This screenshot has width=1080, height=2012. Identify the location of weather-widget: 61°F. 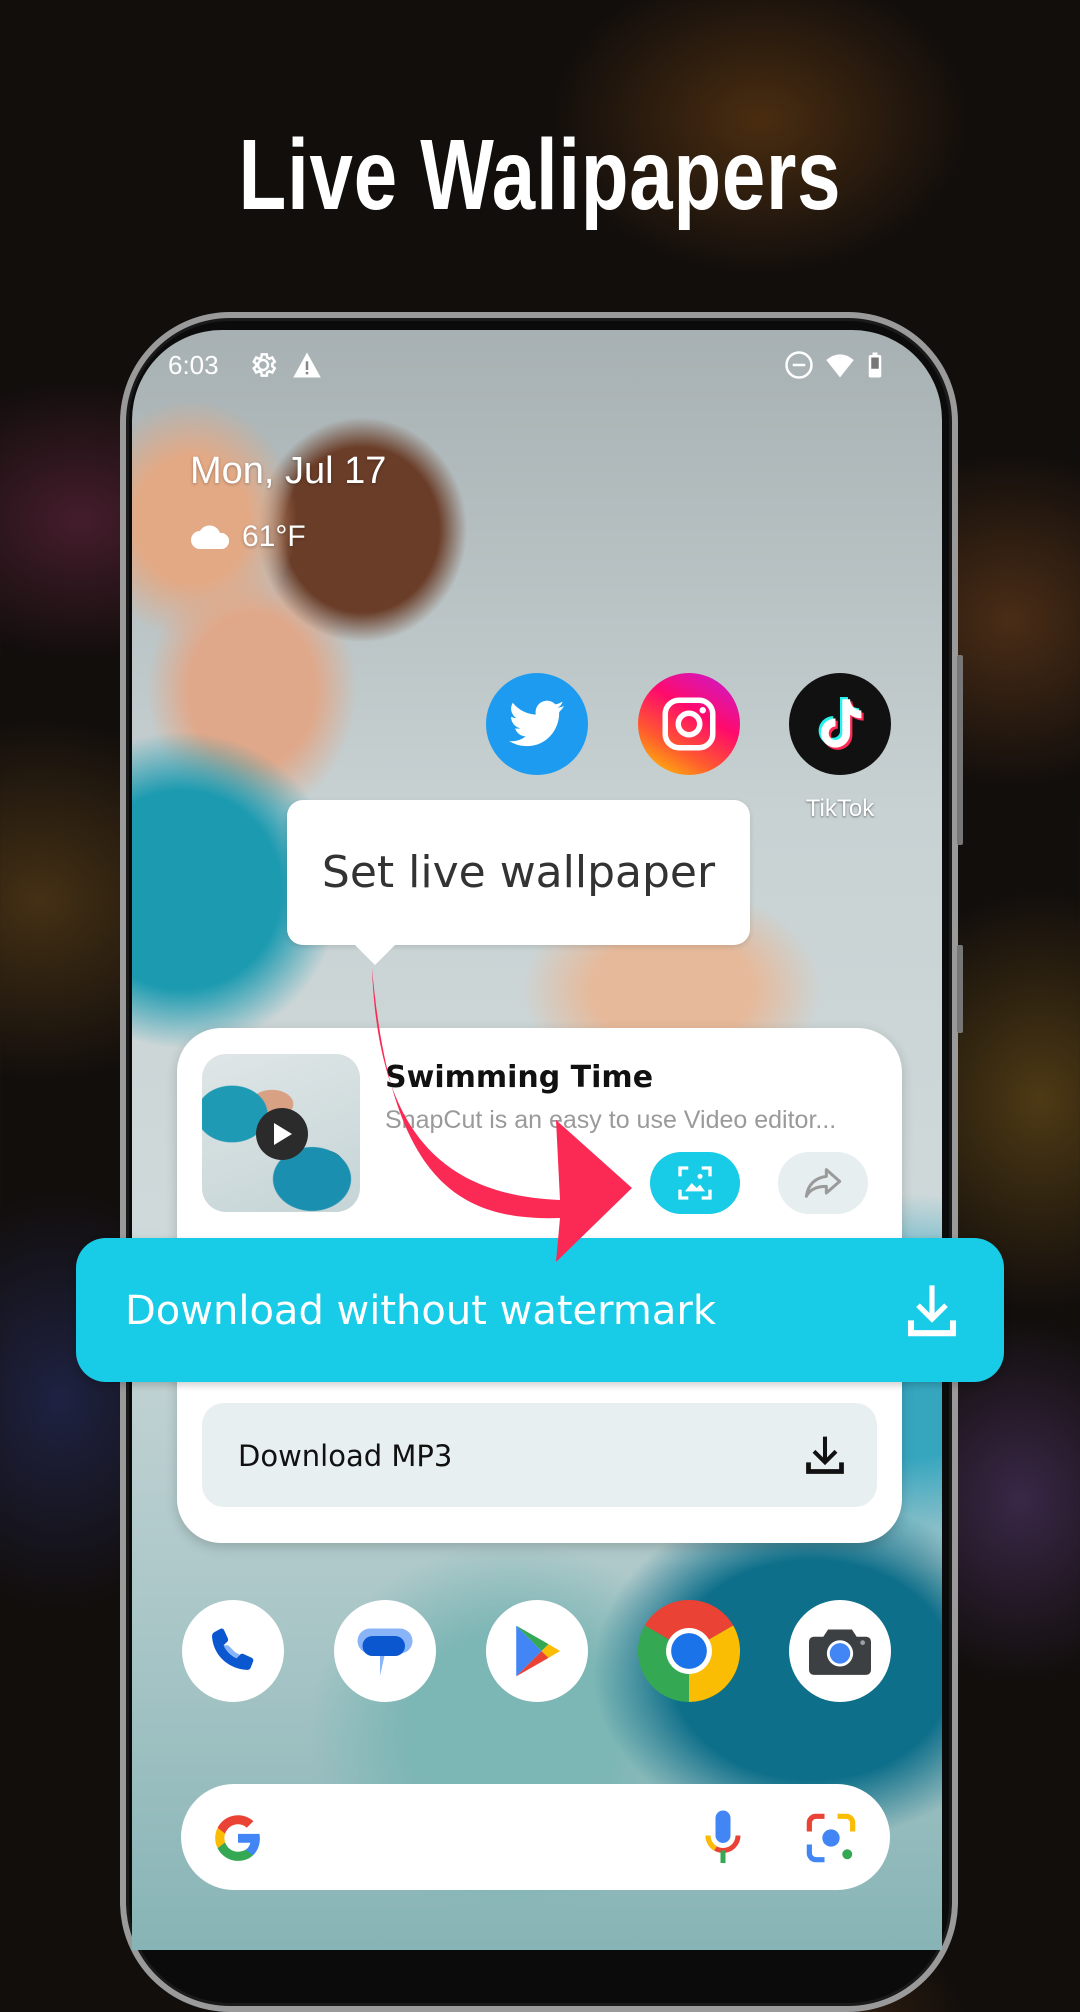
(248, 537).